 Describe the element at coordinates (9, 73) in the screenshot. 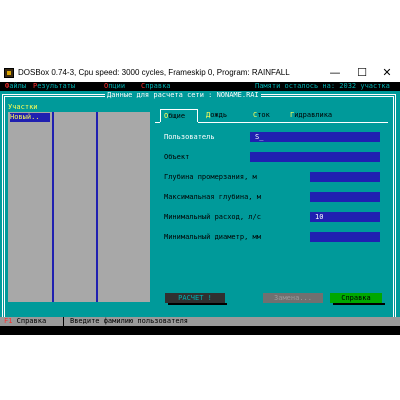

I see `dosbox-app-icon` at that location.